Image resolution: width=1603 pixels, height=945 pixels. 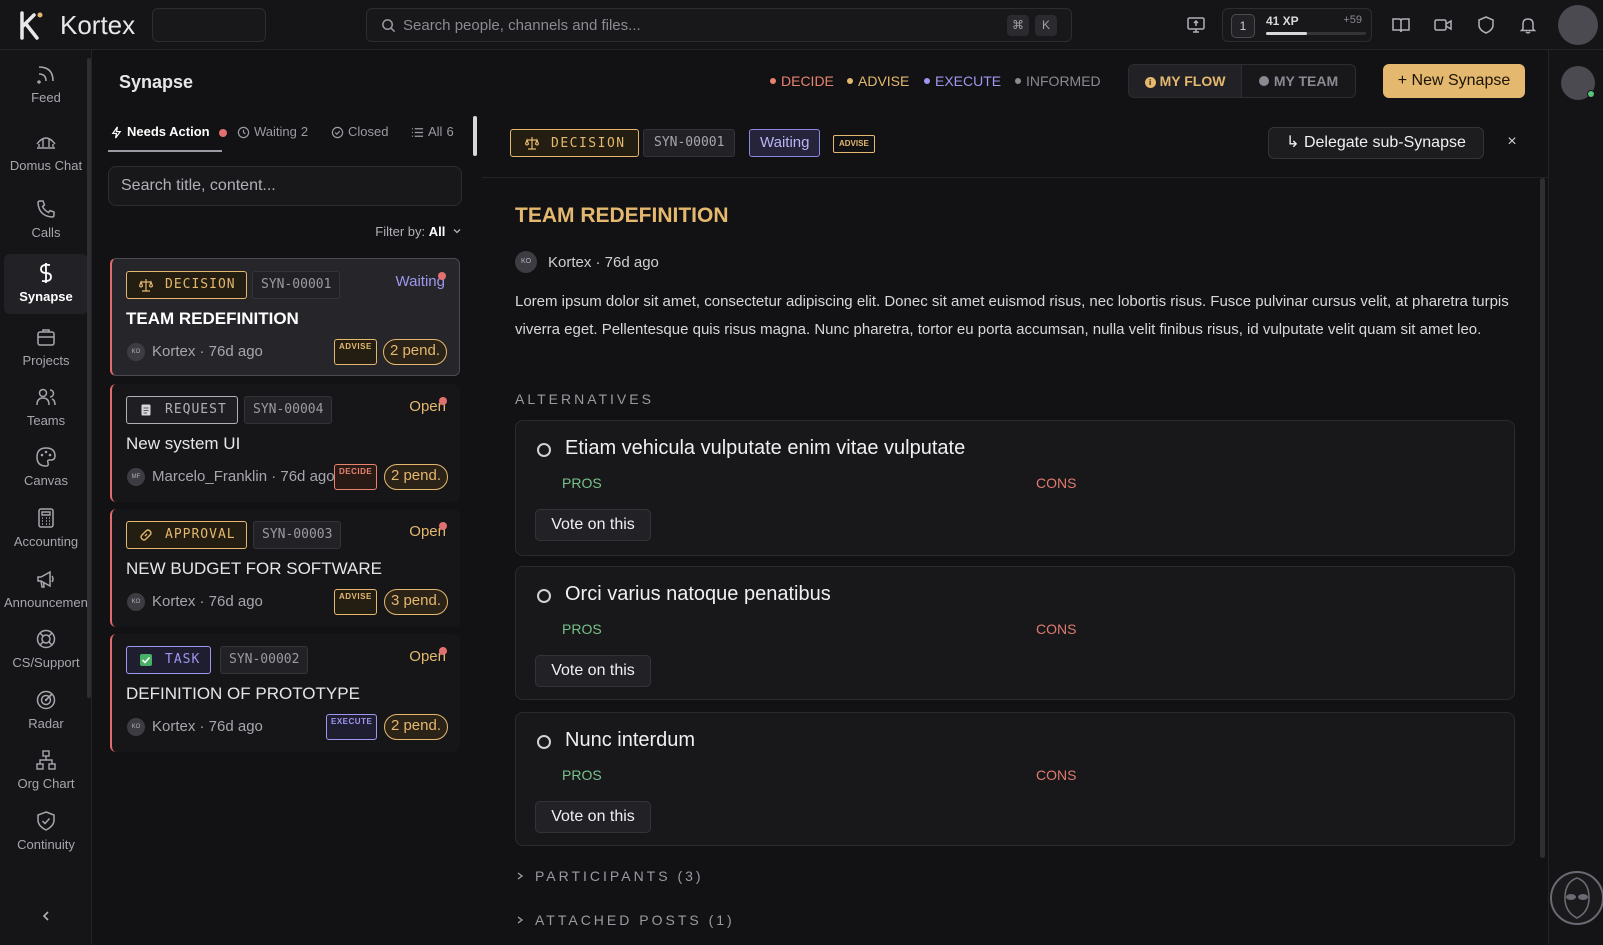 I want to click on sidebar-item-feed: Feed, so click(x=46, y=85).